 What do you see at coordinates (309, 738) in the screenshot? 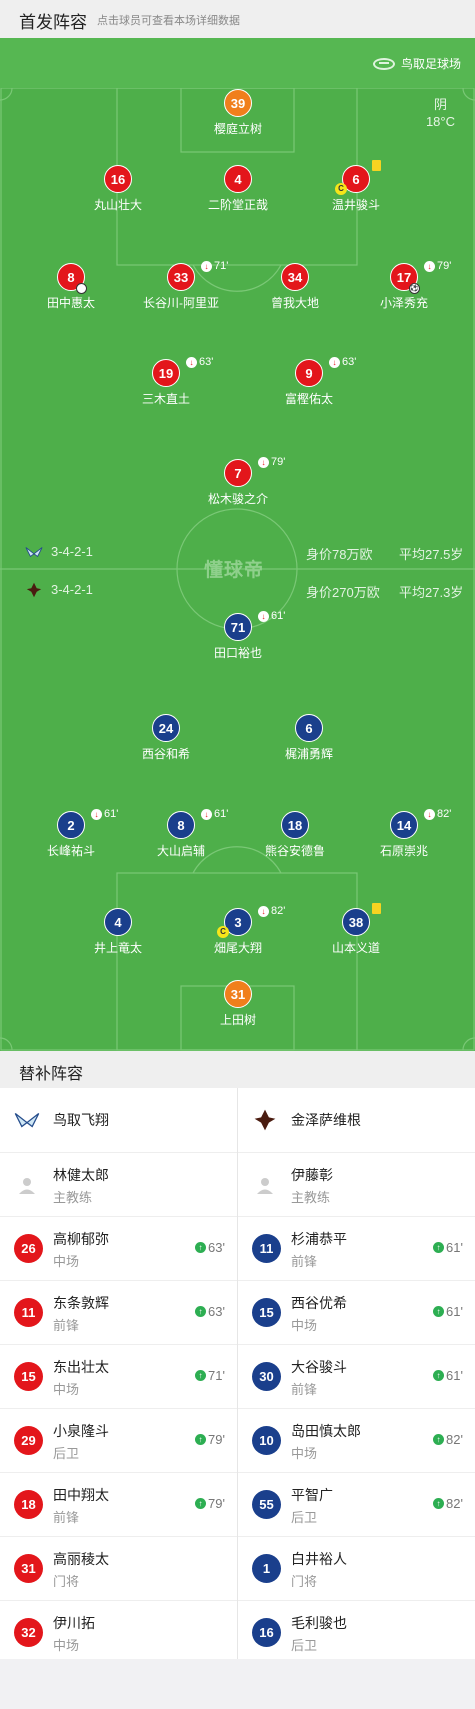
I see `away-player: 6 梶浦勇辉` at bounding box center [309, 738].